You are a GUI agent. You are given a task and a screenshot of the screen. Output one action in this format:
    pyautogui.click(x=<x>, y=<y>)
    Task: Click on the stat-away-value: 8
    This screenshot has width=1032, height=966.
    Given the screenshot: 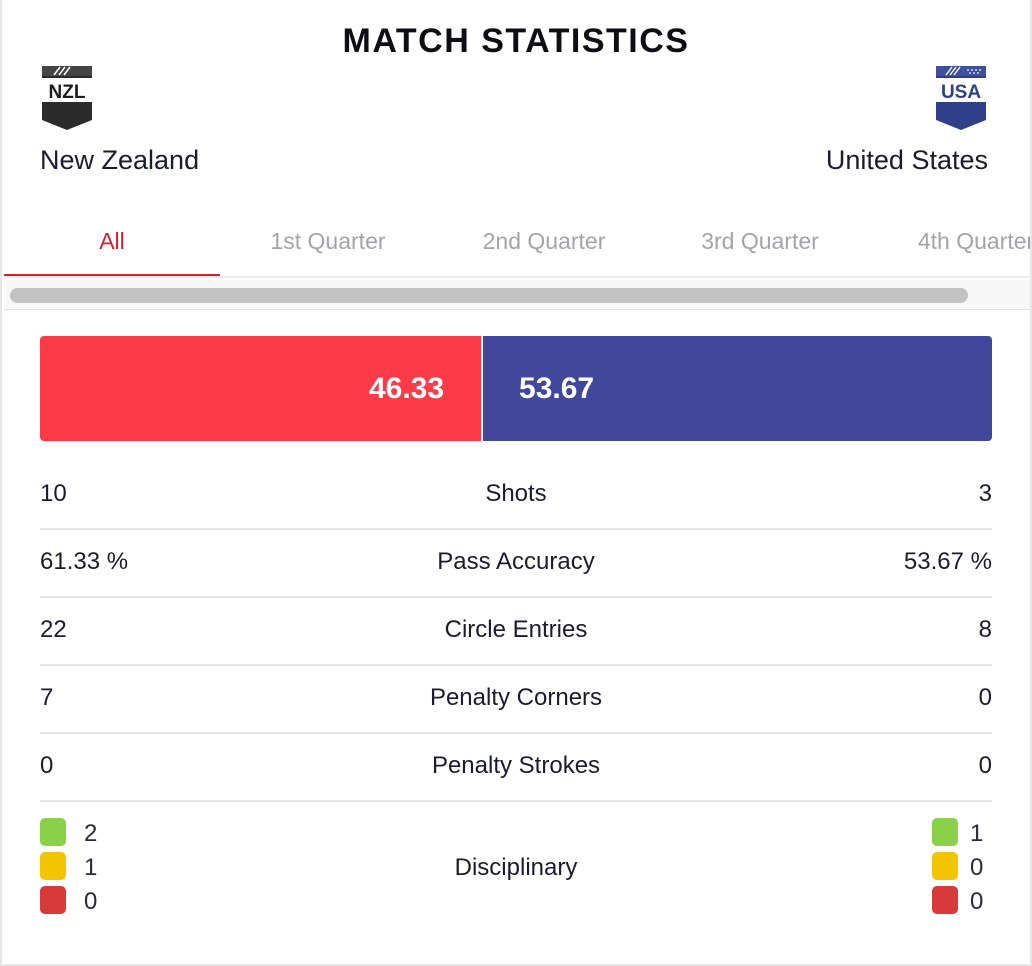 What is the action you would take?
    pyautogui.click(x=985, y=629)
    